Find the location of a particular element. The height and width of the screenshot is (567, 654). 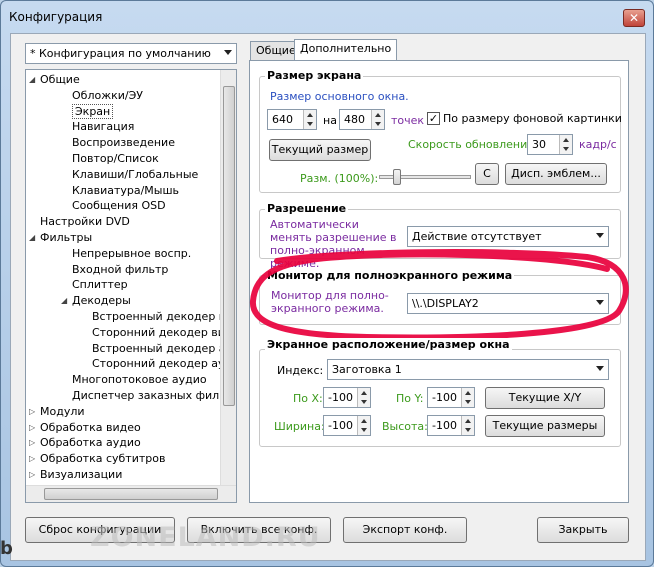

tree-item: Повтор/Список is located at coordinates (115, 158).